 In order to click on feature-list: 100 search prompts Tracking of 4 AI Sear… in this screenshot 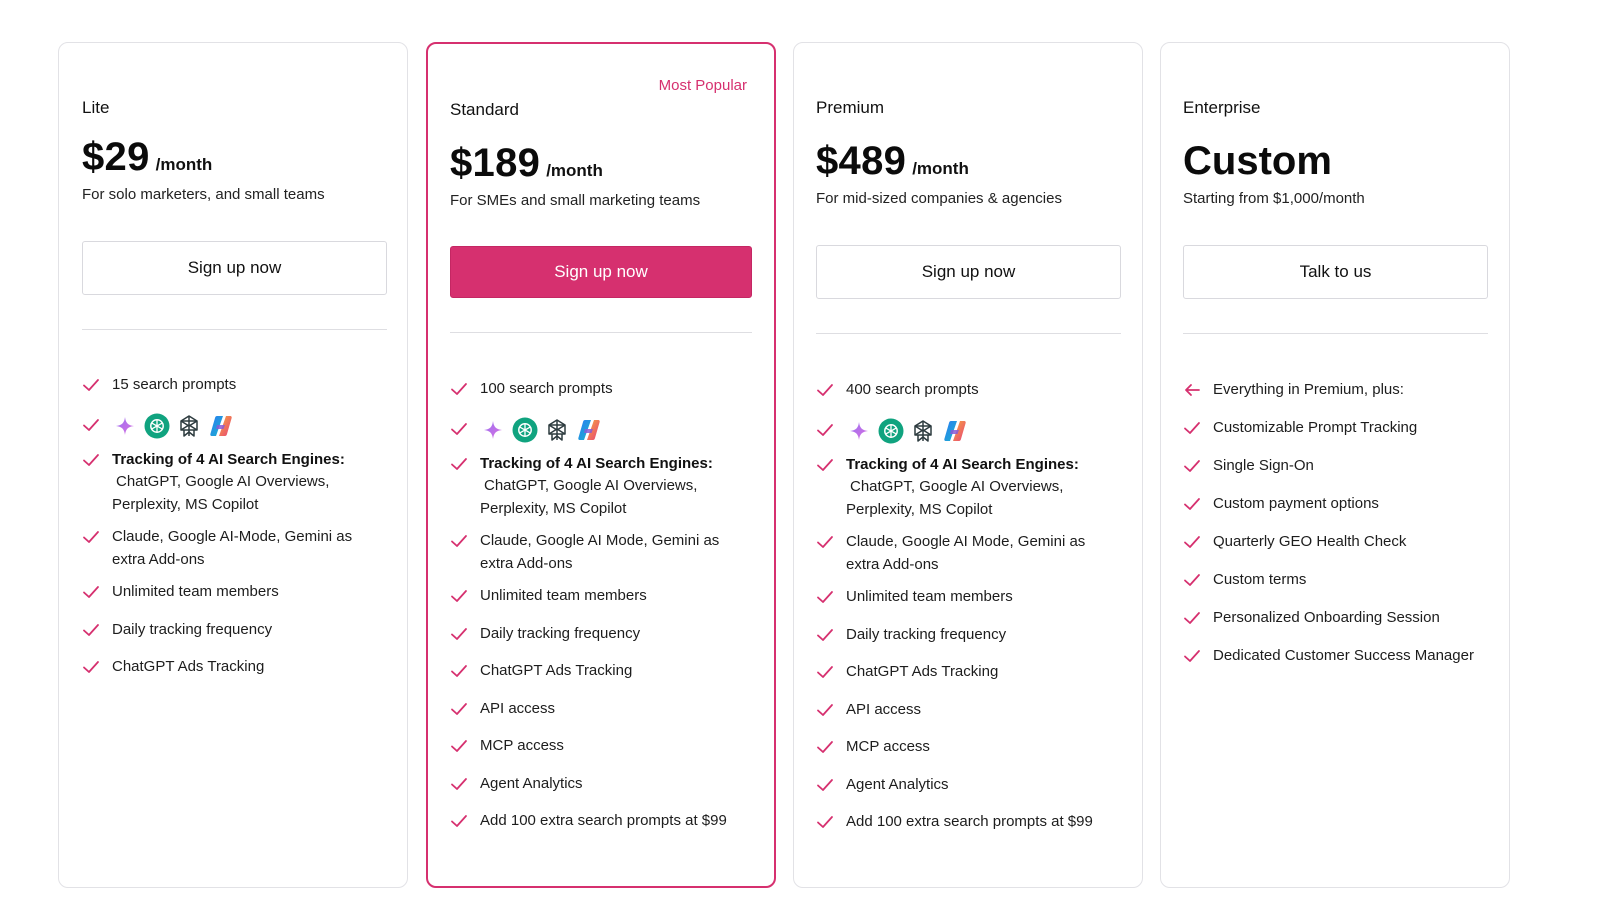, I will do `click(600, 605)`.